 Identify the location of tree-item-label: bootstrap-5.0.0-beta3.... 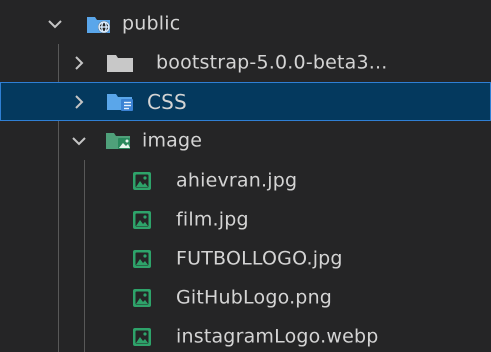
(272, 62).